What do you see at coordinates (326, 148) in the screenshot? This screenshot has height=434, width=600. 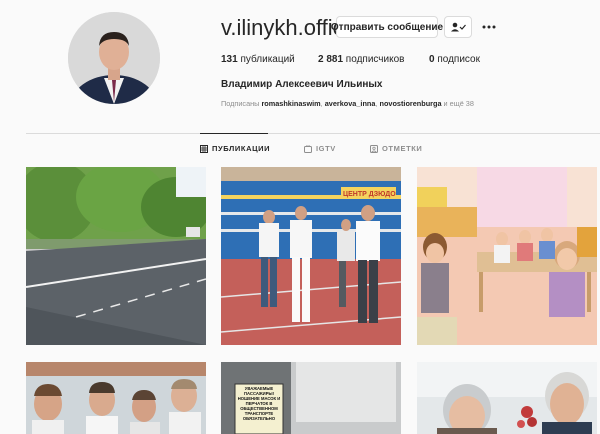 I see `tab-igtv-label: IGTV` at bounding box center [326, 148].